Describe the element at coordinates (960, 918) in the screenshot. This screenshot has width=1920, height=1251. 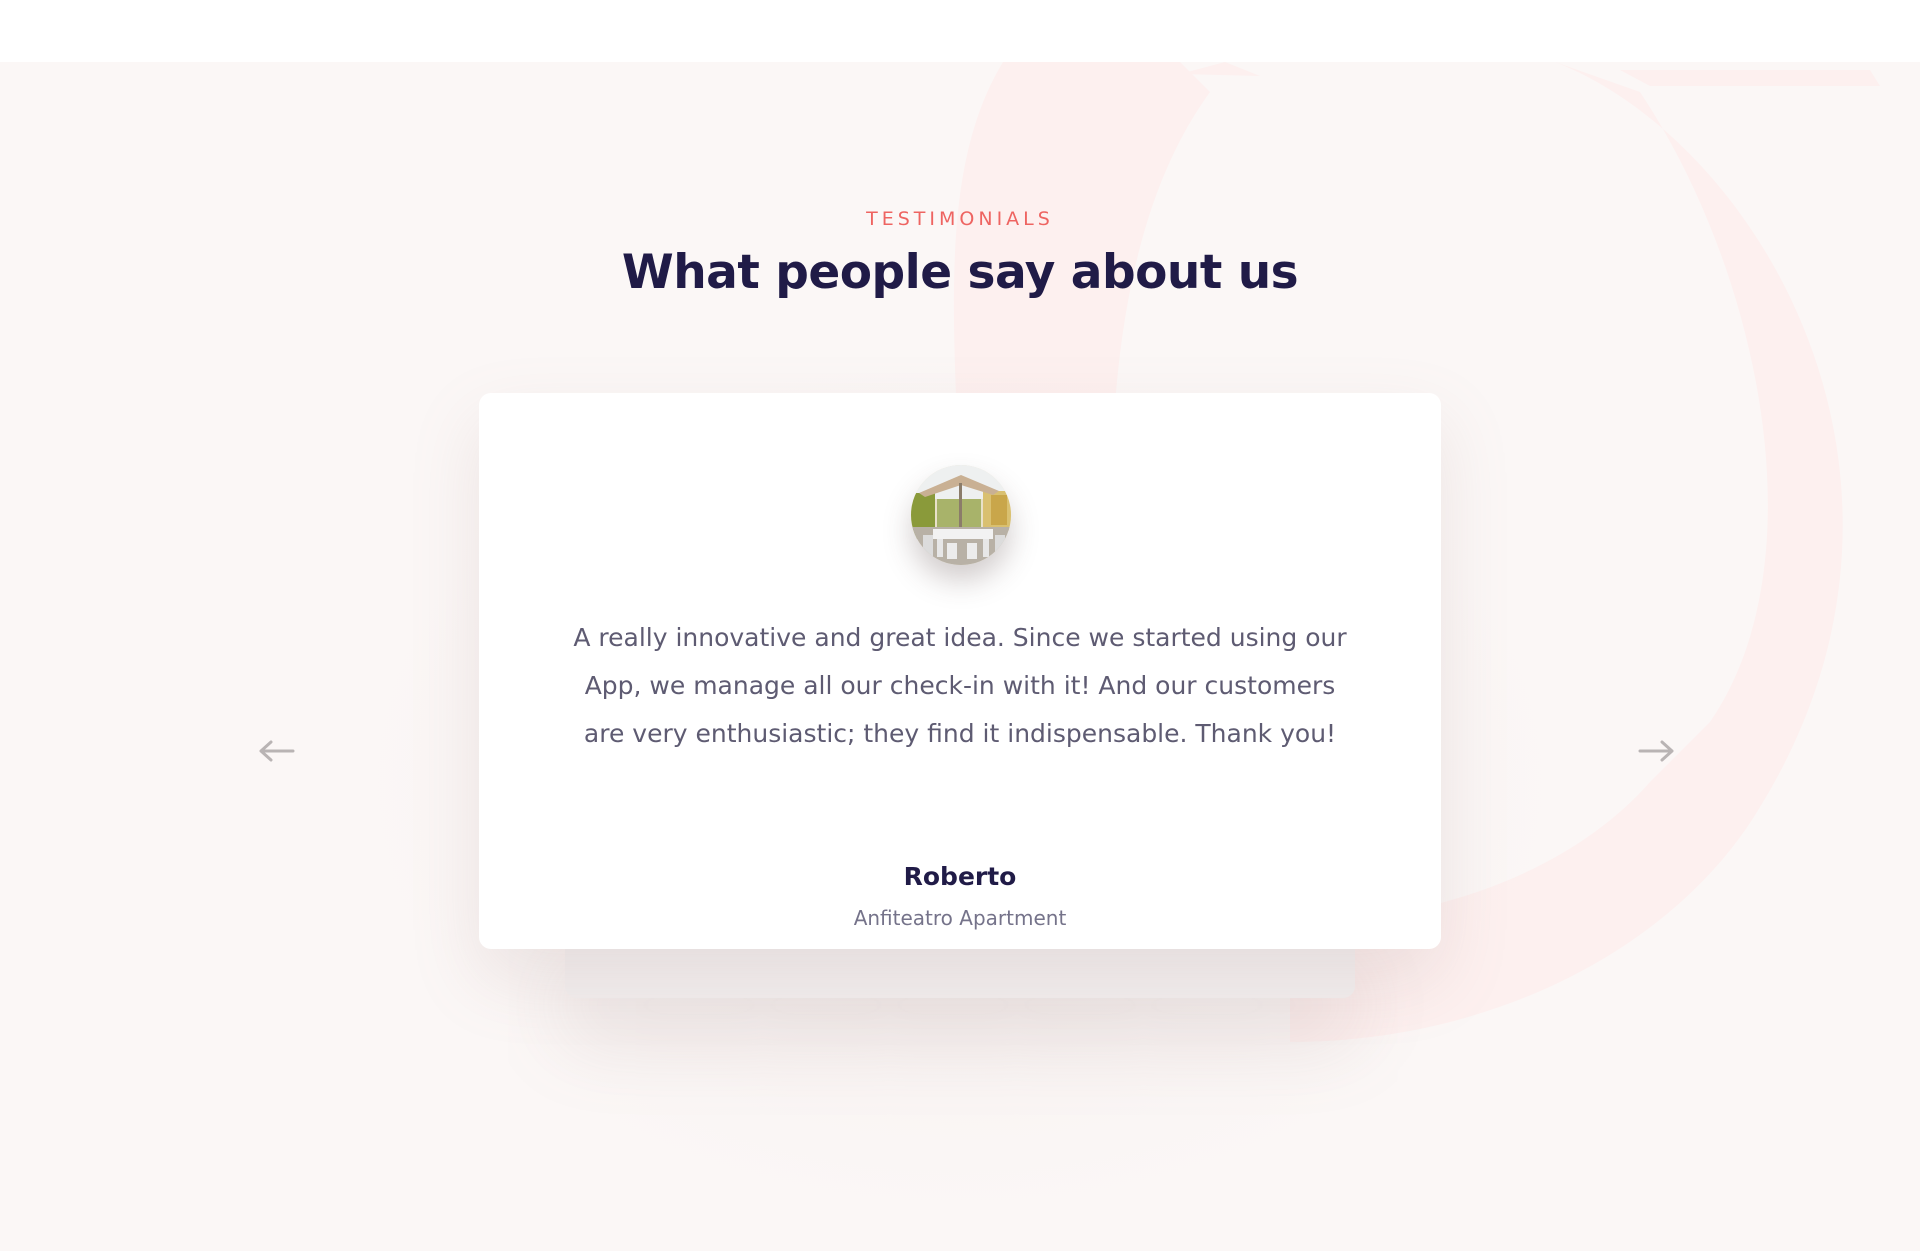
I see `testimonial-company: Anfiteatro Apartment` at that location.